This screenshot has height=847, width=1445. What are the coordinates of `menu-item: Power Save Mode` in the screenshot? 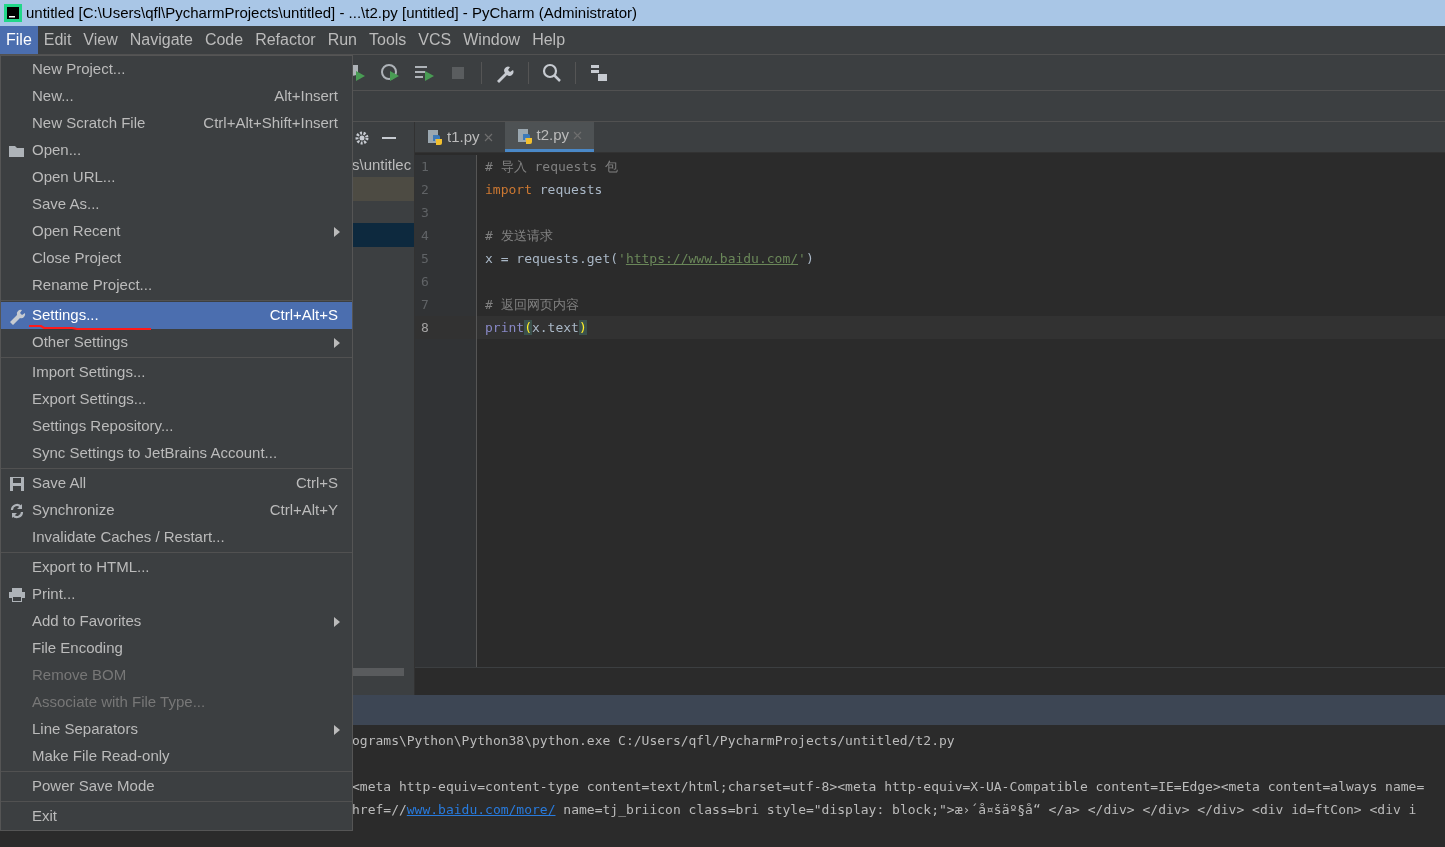 It's located at (176, 786).